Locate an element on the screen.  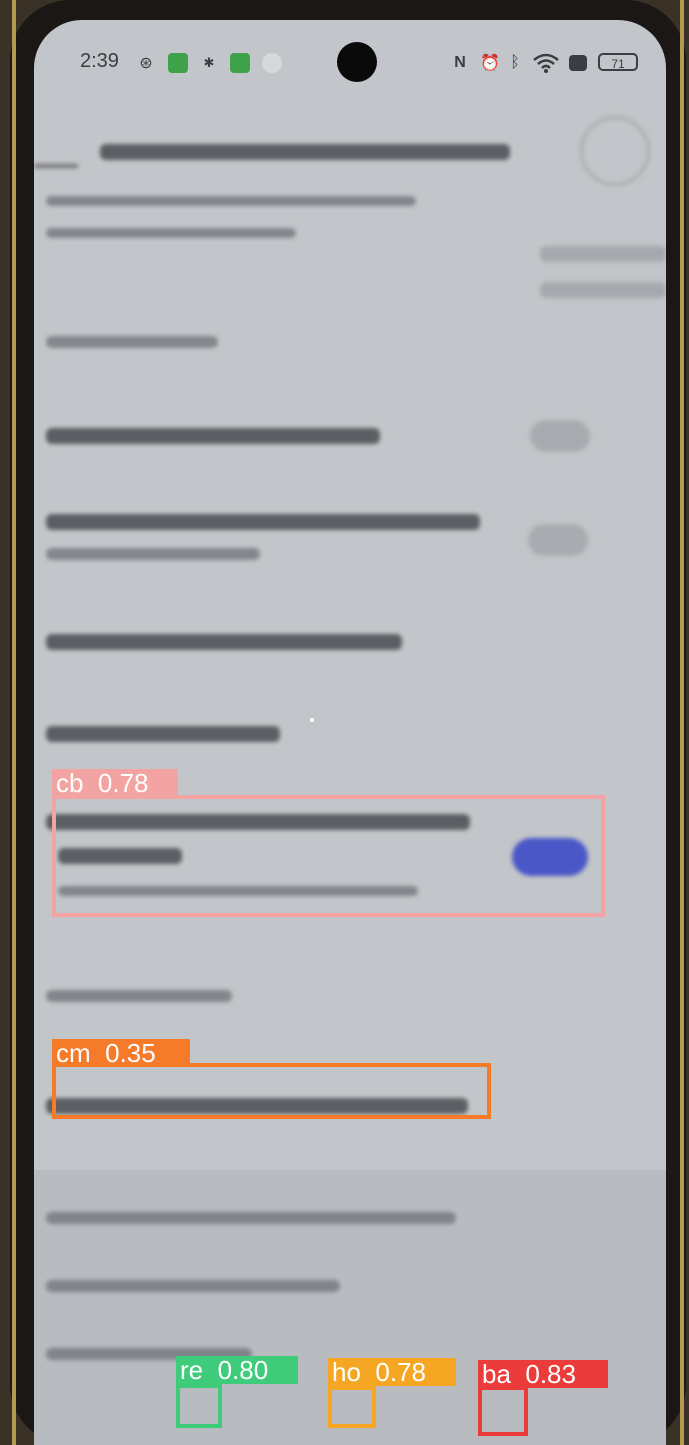
detection-label-cb: cb 0.78 is located at coordinates (115, 783).